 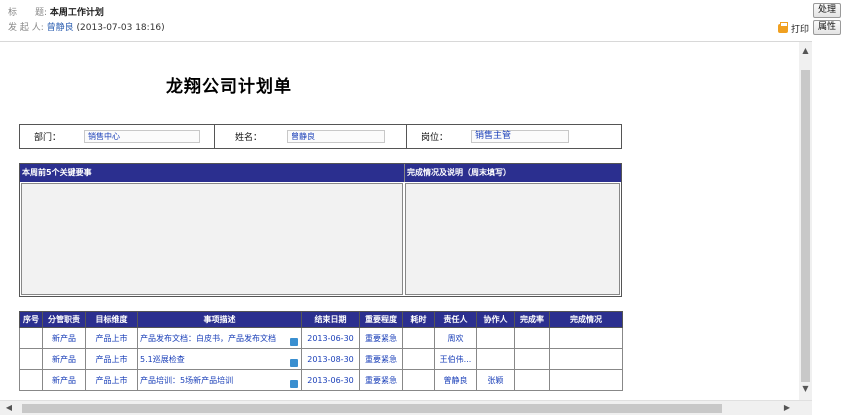 What do you see at coordinates (212, 239) in the screenshot?
I see `key-items-textarea` at bounding box center [212, 239].